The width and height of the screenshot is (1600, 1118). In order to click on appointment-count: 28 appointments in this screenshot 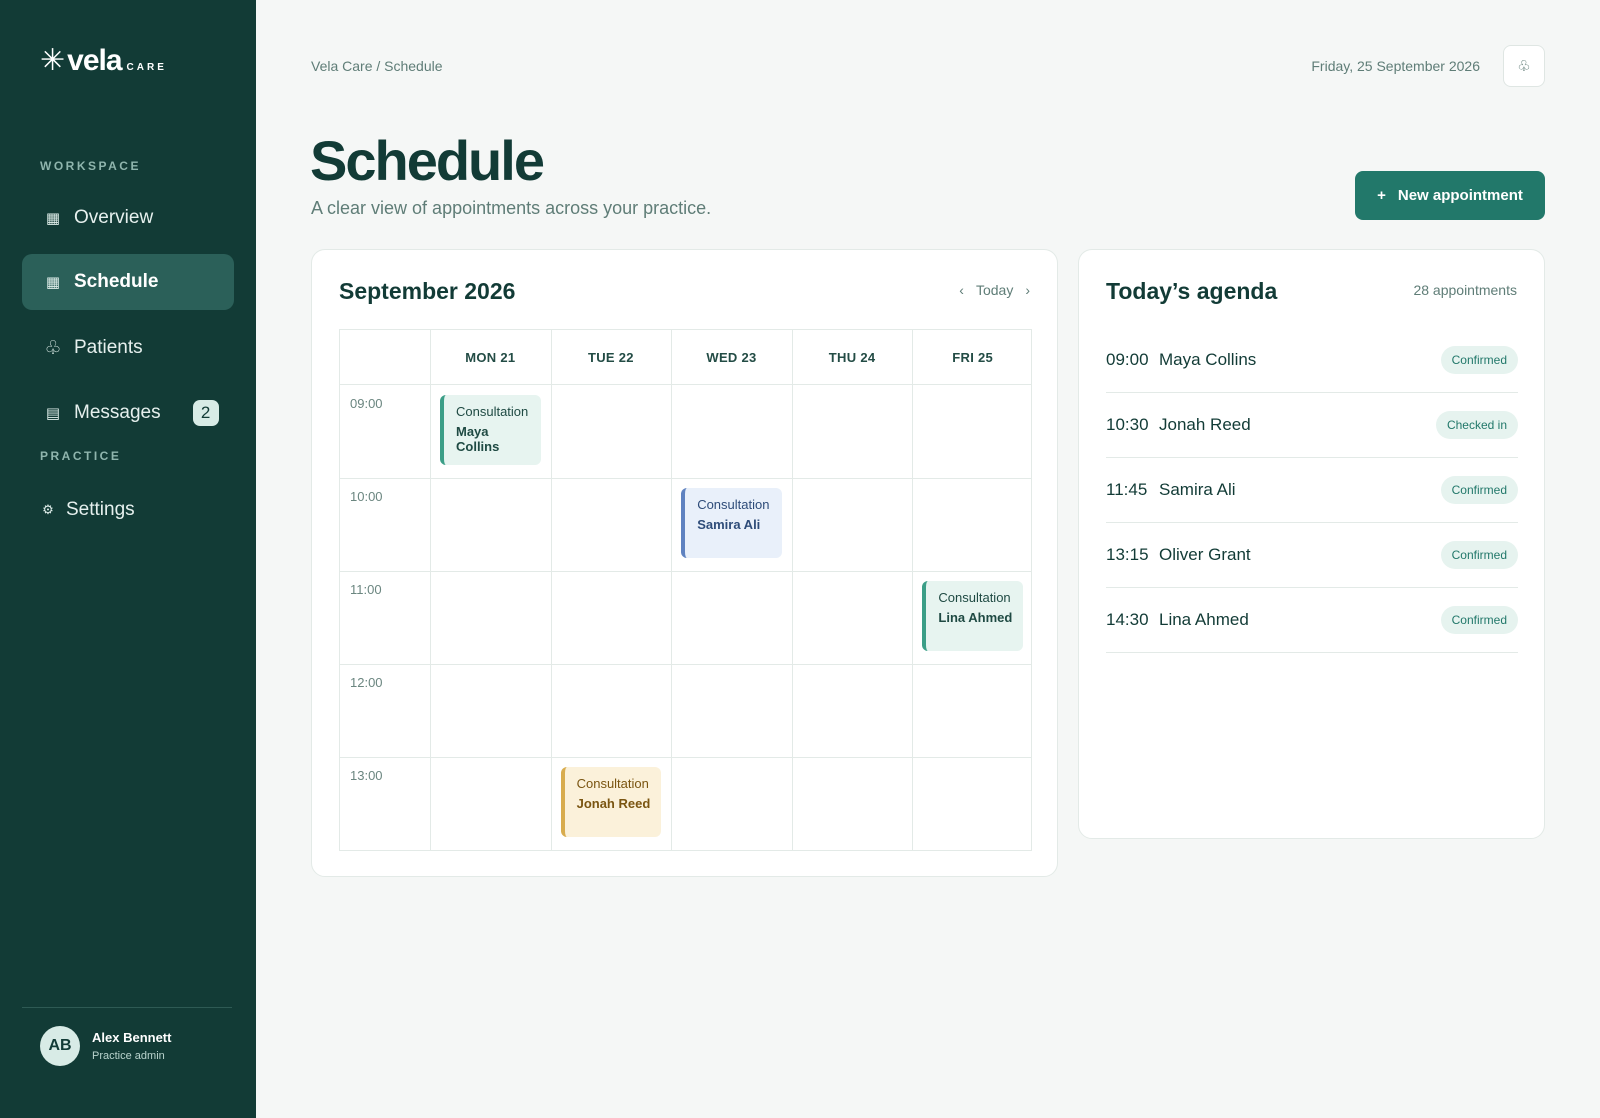, I will do `click(1465, 290)`.